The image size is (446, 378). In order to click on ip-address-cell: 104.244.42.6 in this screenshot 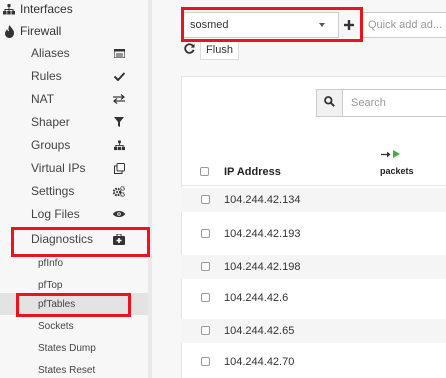, I will do `click(256, 298)`.